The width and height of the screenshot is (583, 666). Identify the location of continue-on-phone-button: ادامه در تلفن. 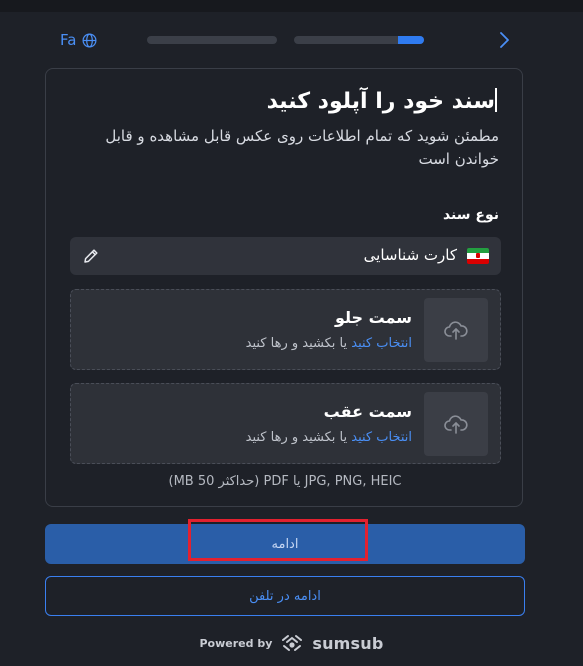
(285, 596).